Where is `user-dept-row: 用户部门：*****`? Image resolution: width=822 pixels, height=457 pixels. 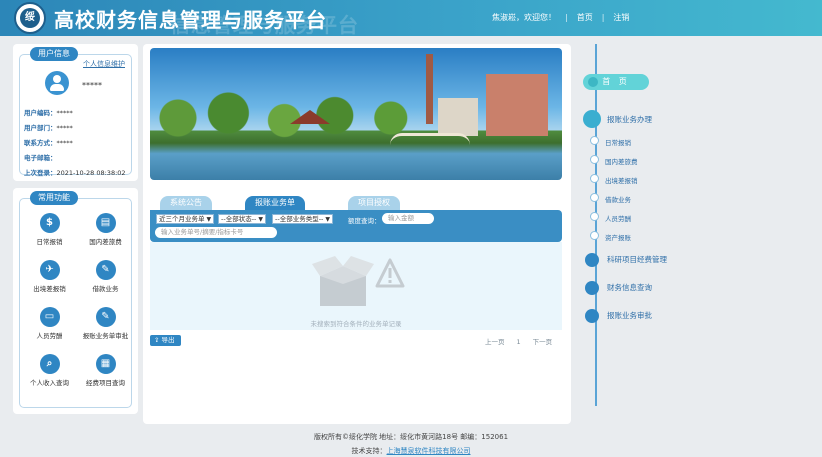
user-dept-row: 用户部门：***** is located at coordinates (48, 127).